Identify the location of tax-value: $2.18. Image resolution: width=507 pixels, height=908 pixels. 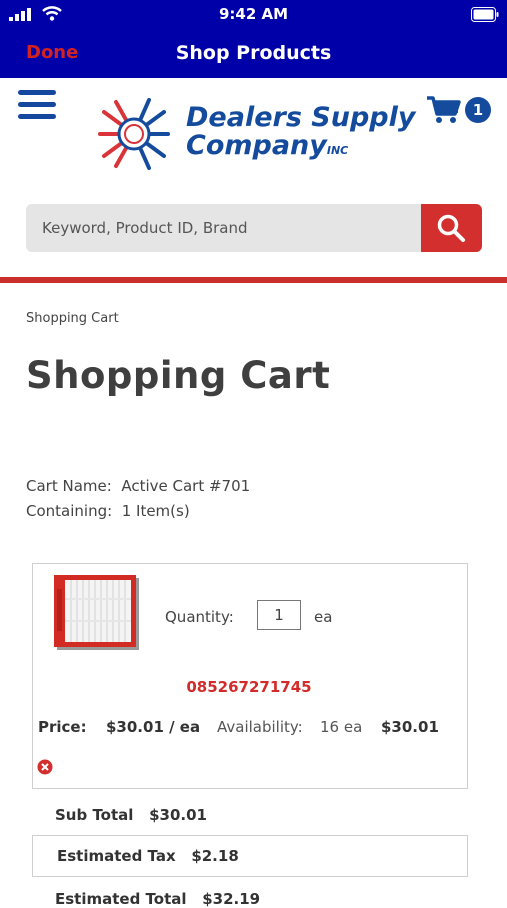
(215, 856).